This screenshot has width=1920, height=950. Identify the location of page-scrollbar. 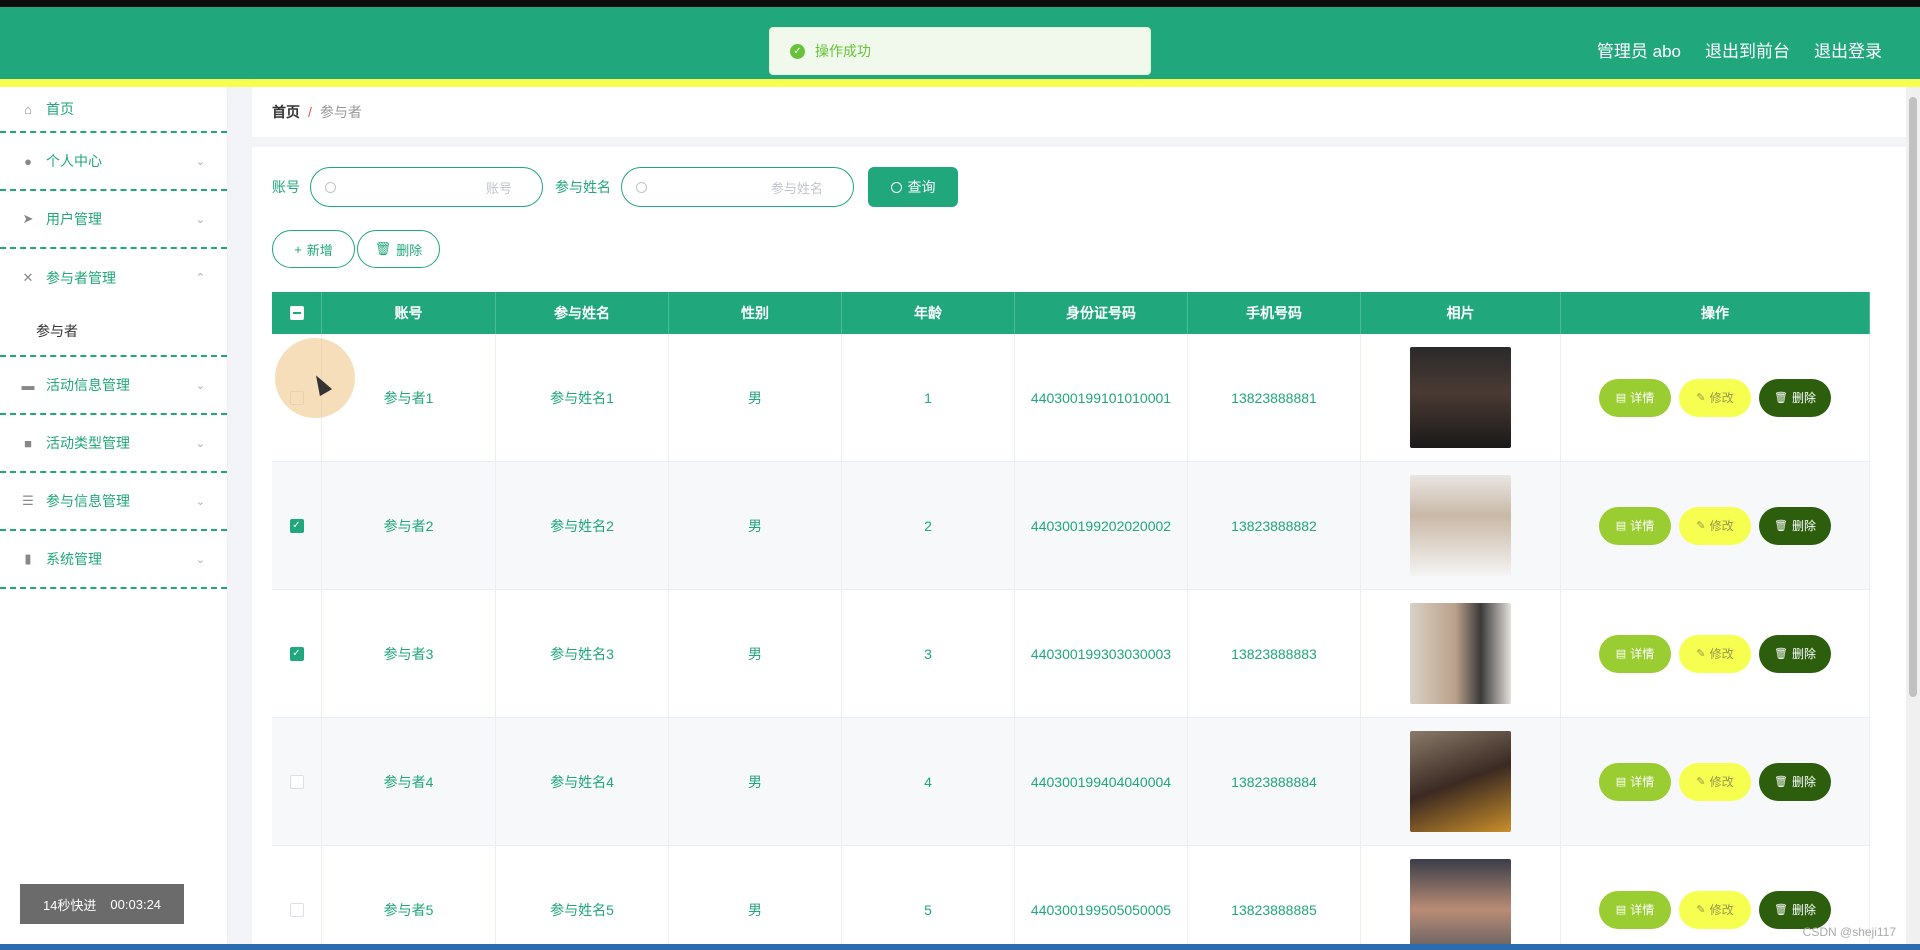
(1913, 518).